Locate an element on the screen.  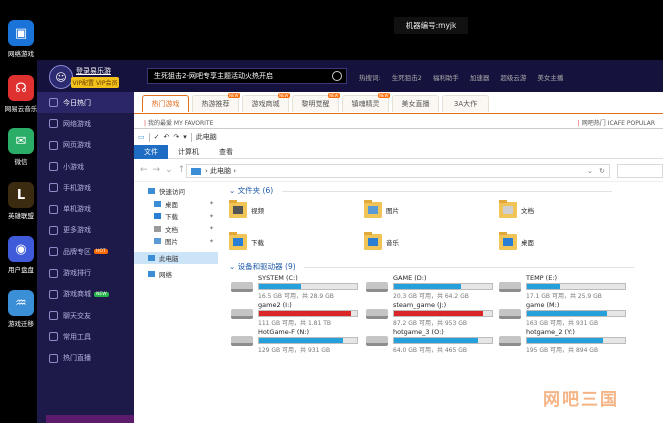
sidebar-item: 聊天交友 is located at coordinates (85, 315).